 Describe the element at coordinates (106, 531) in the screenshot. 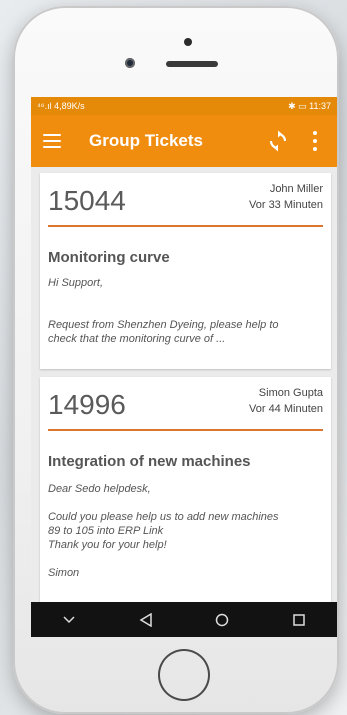

I see `body-line: 89 to 105 into ERP Link` at that location.